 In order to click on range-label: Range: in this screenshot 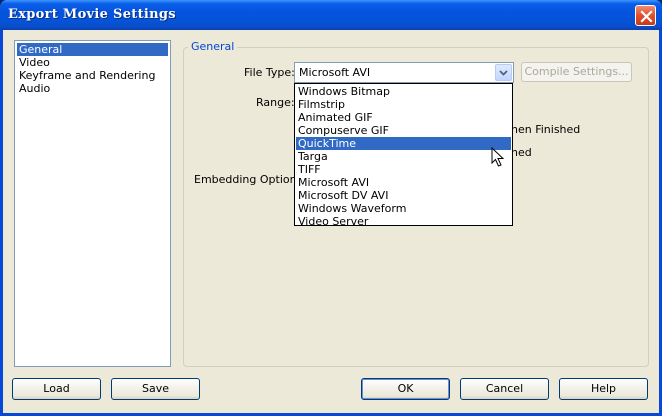, I will do `click(275, 102)`.